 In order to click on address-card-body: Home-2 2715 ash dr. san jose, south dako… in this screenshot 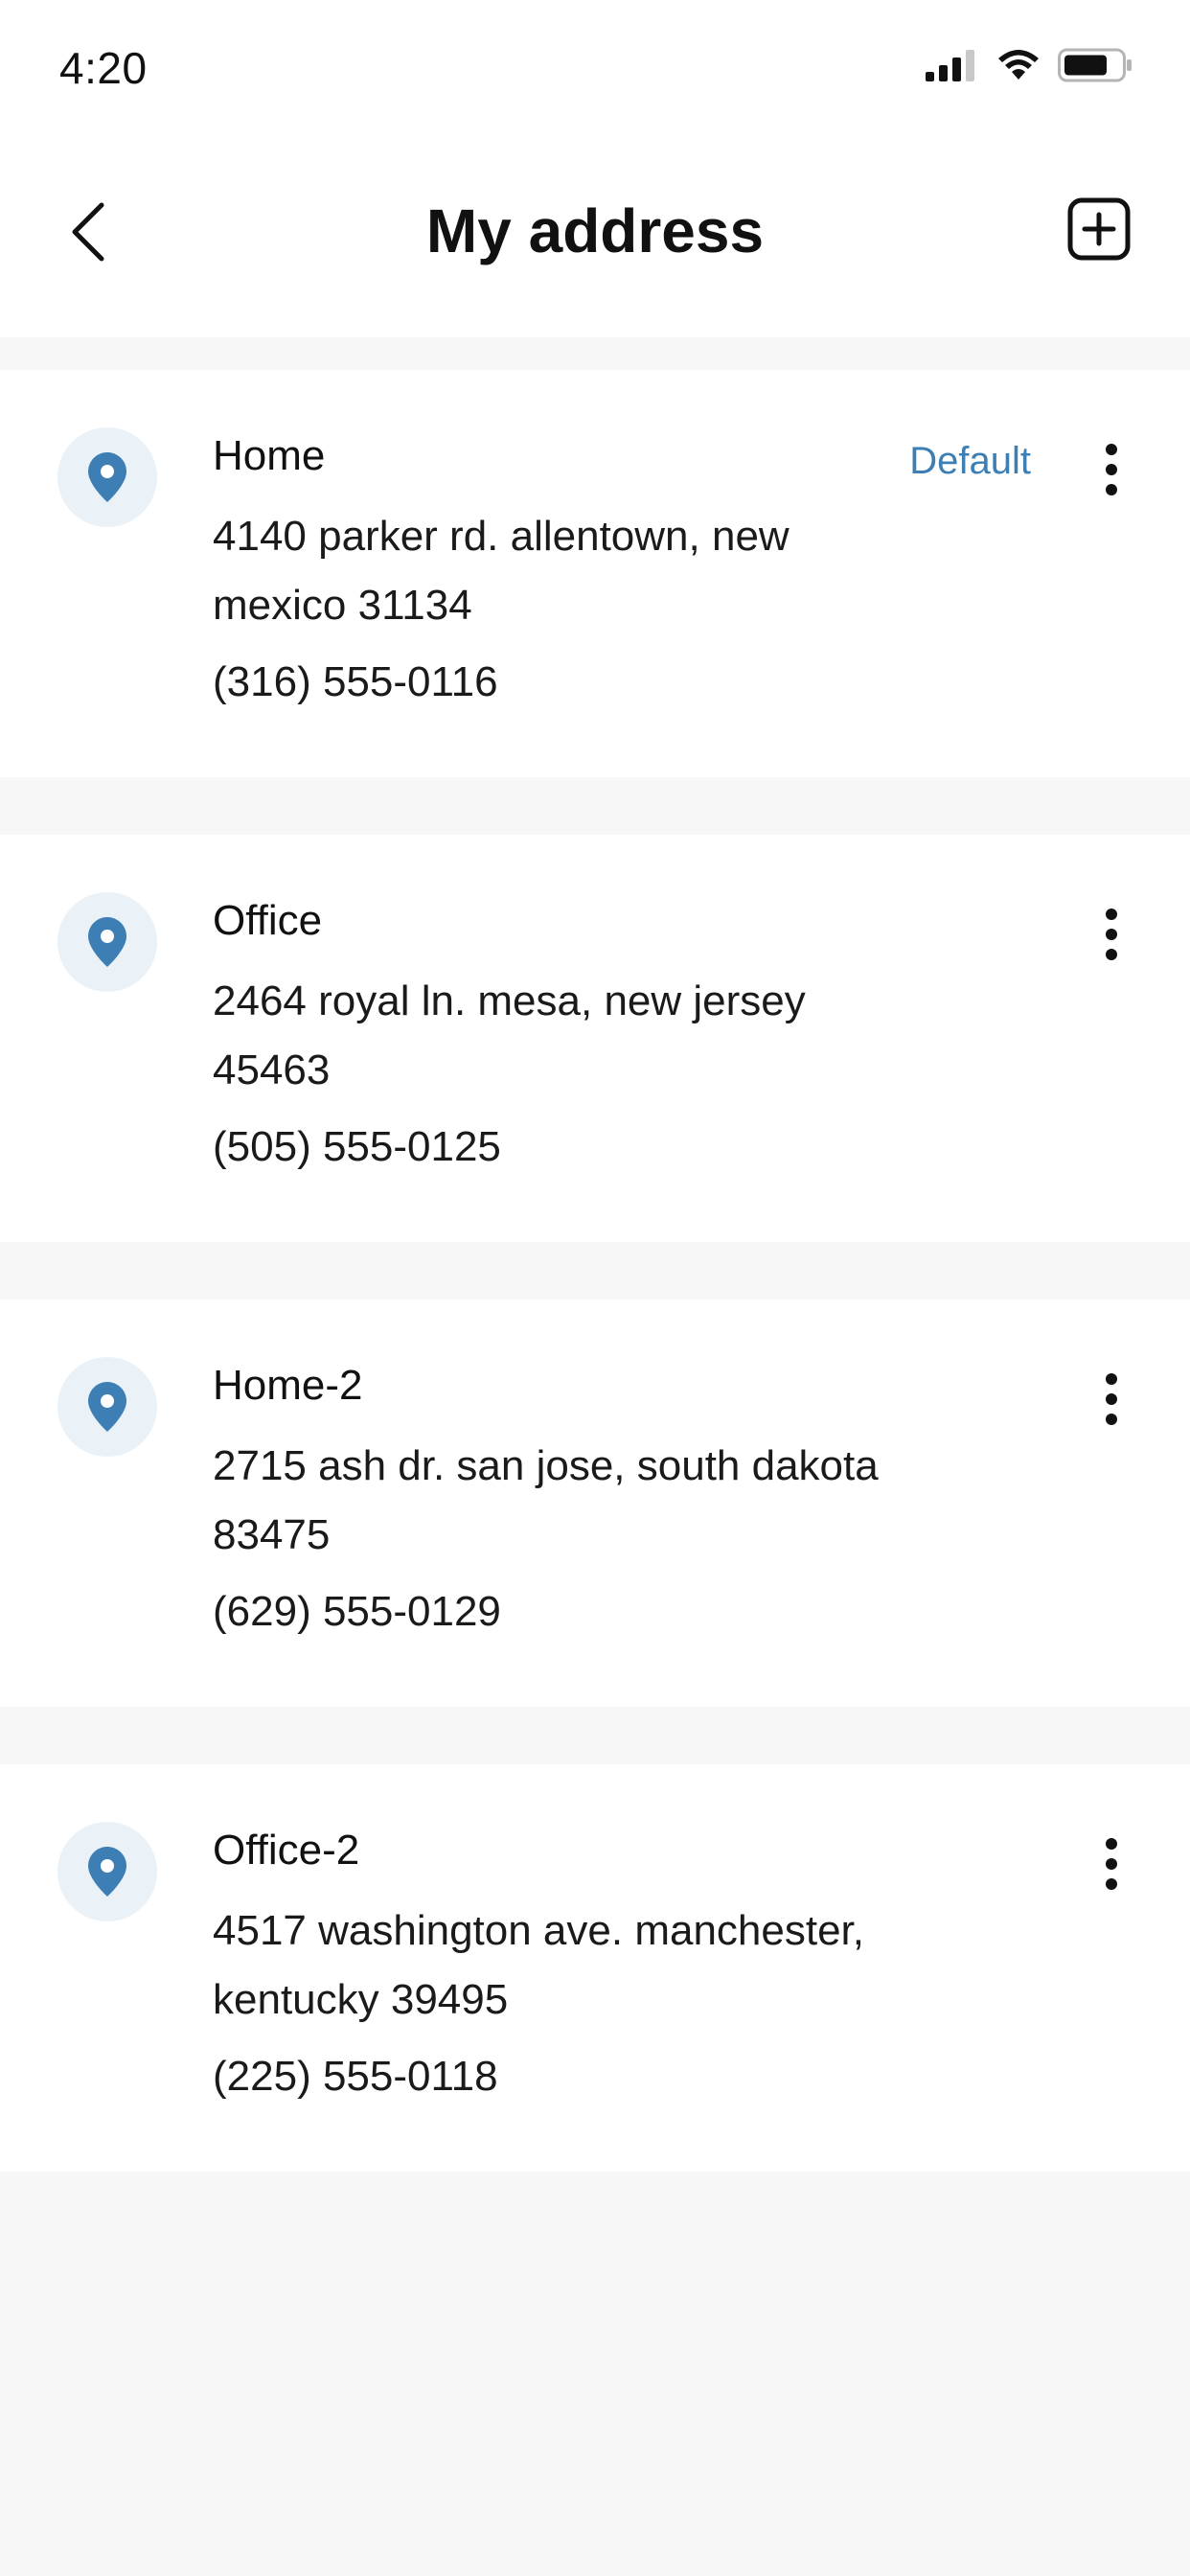, I will do `click(577, 1499)`.